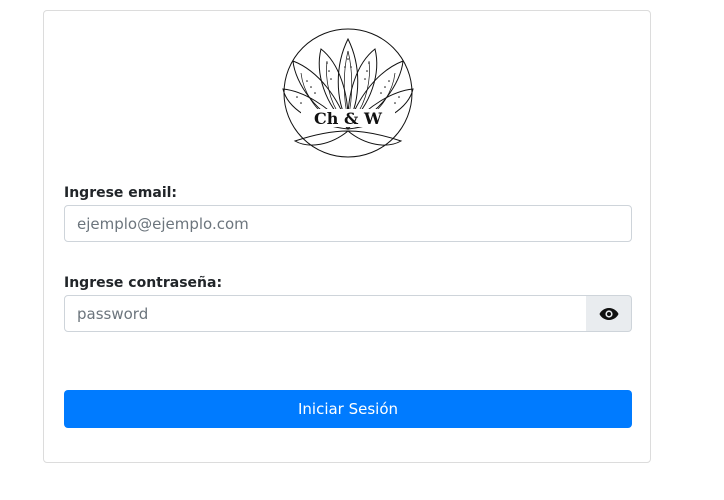 The image size is (724, 500). I want to click on eye-icon, so click(608, 313).